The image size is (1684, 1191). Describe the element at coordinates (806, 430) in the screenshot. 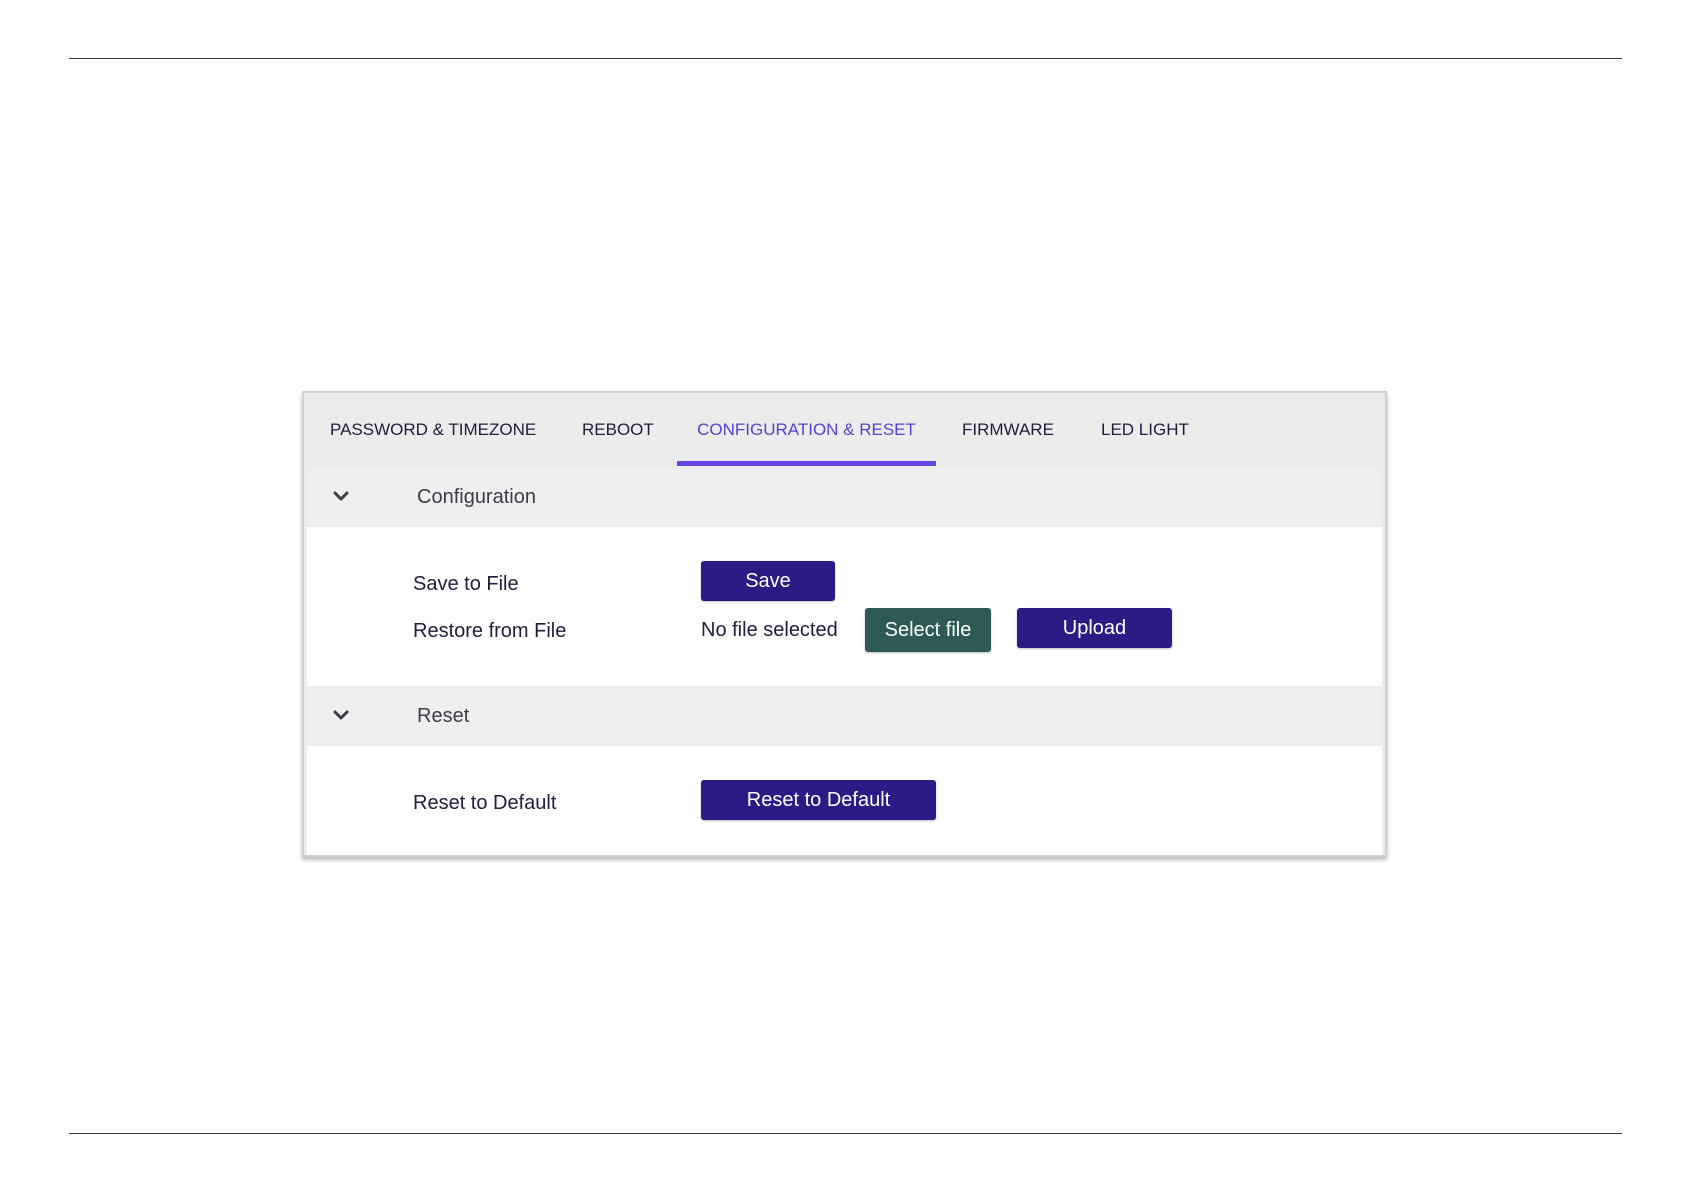

I see `tab-configuration-reset: CONFIGURATION & RESET` at that location.